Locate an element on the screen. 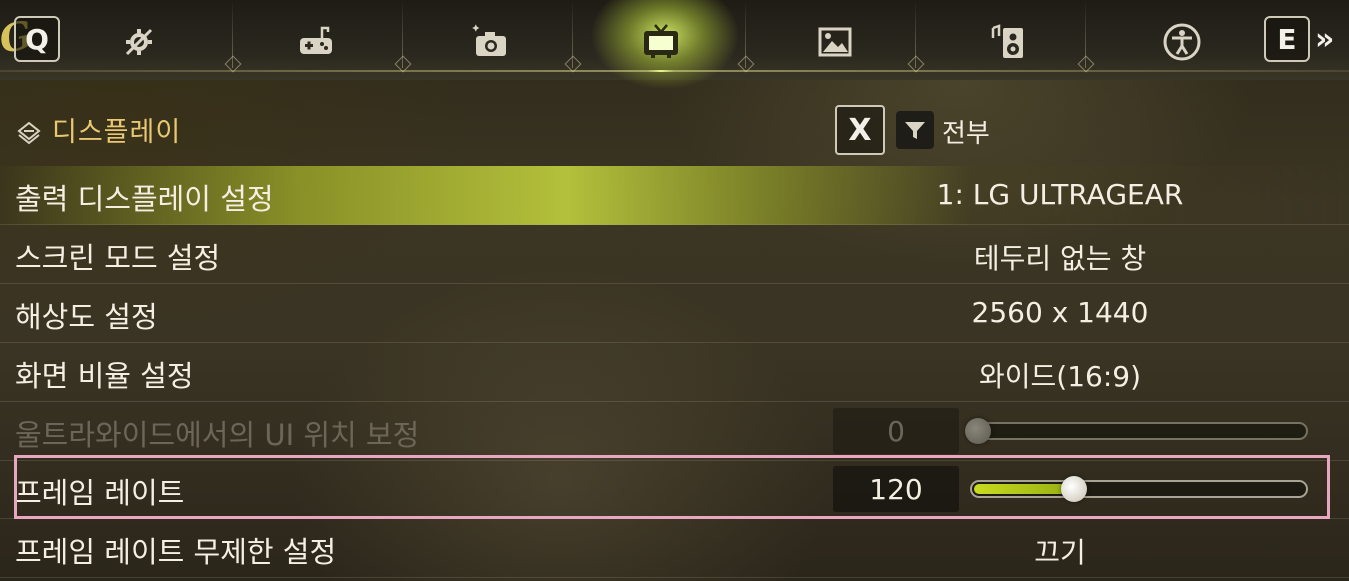 The width and height of the screenshot is (1349, 581). setting-row-ultrawide-ui-offset: 울트라와이드에서의 UI 위치 보정 0 is located at coordinates (674, 431).